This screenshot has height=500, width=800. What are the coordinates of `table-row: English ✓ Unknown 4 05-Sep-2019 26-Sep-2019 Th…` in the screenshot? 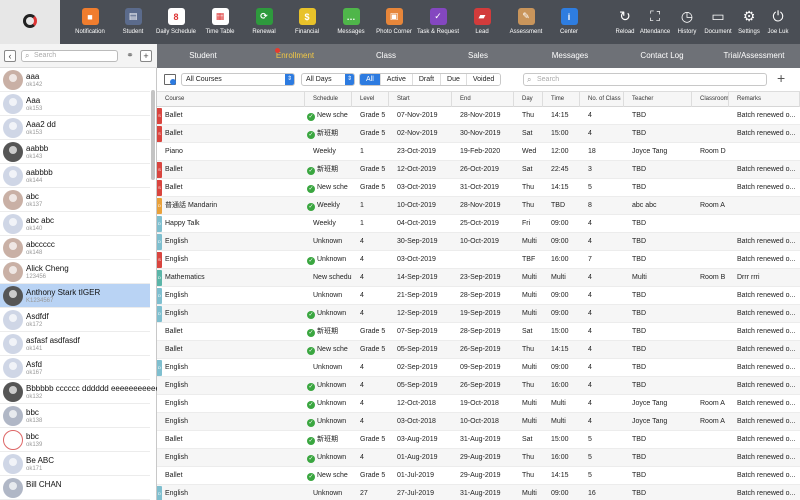 It's located at (478, 386).